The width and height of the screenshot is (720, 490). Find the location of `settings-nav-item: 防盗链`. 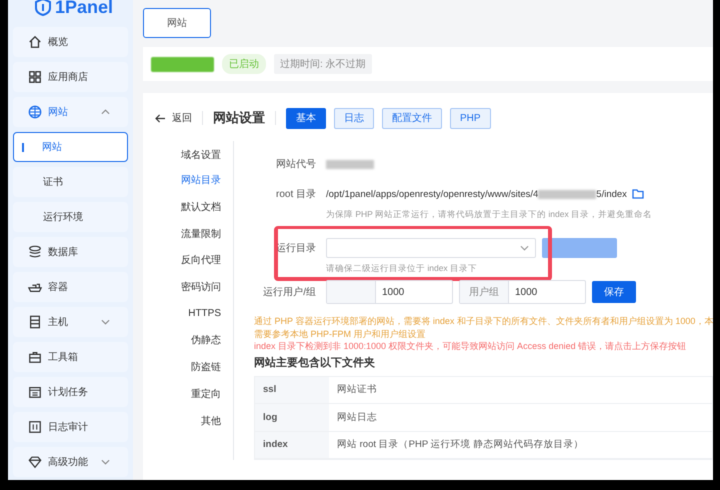

settings-nav-item: 防盗链 is located at coordinates (206, 367).